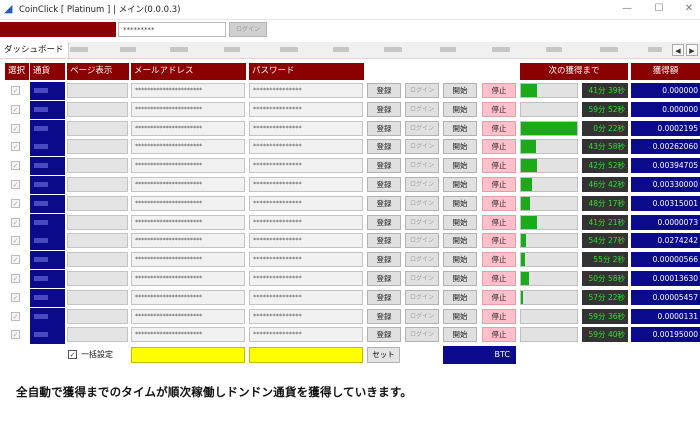  What do you see at coordinates (627, 9) in the screenshot?
I see `minimize-icon: —` at bounding box center [627, 9].